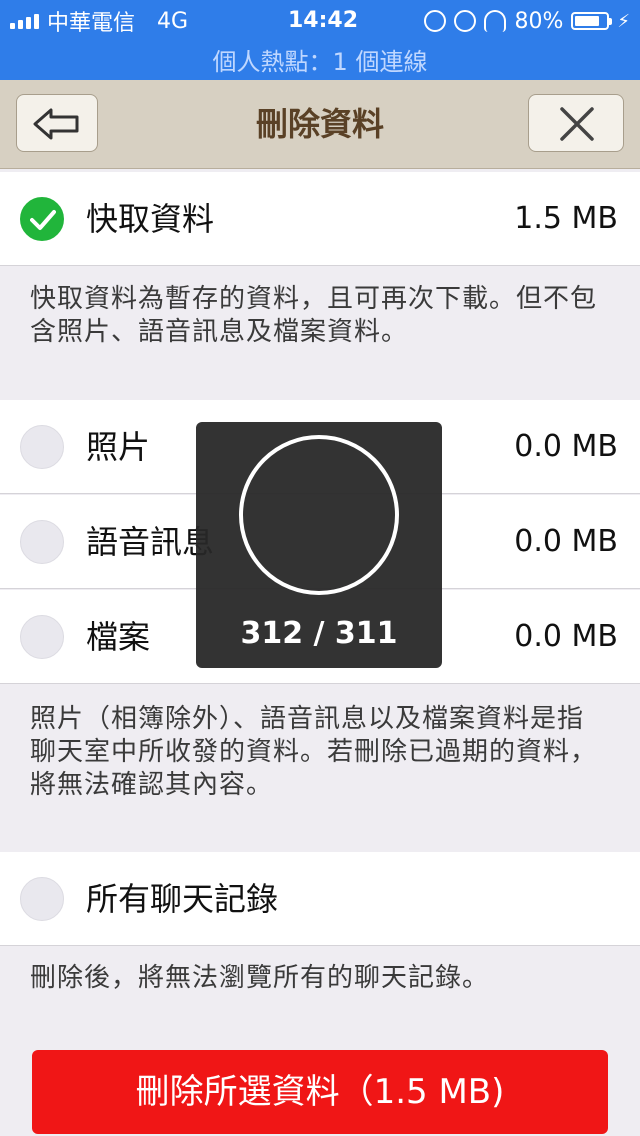  Describe the element at coordinates (150, 542) in the screenshot. I see `option-label: 語音訊息` at that location.